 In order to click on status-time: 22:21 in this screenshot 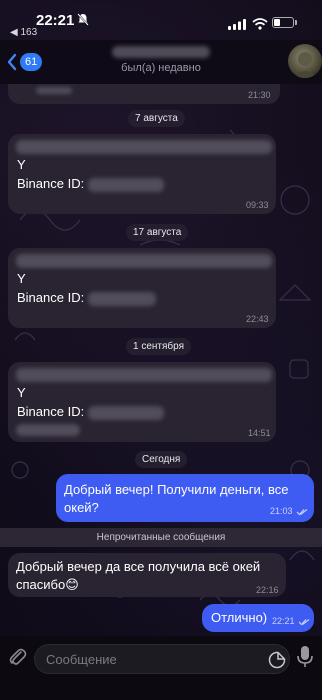, I will do `click(55, 20)`.